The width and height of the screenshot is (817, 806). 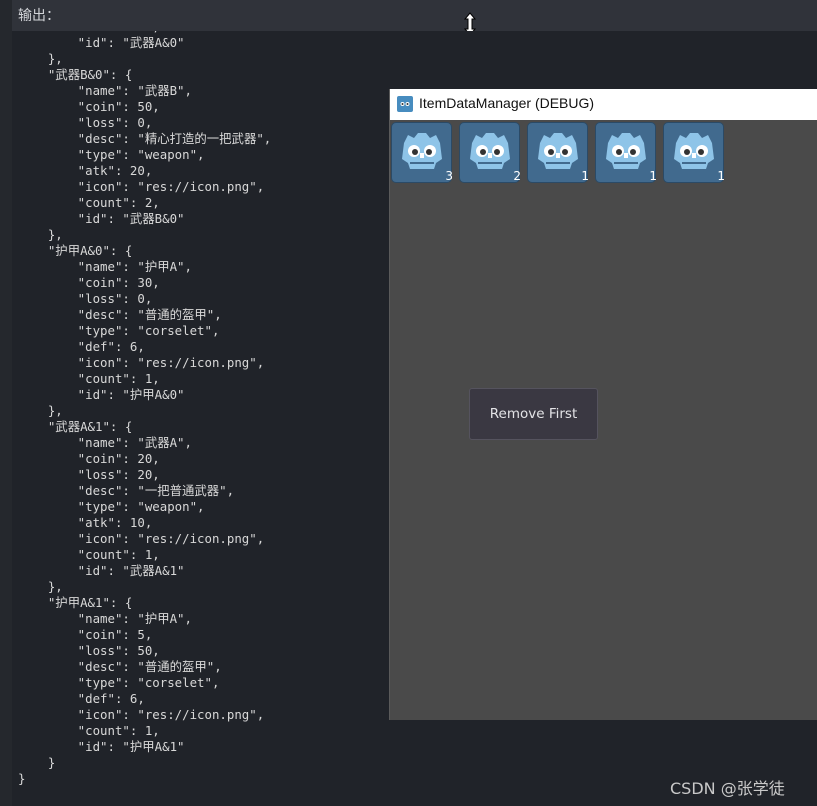 What do you see at coordinates (517, 176) in the screenshot?
I see `slot-count: 2` at bounding box center [517, 176].